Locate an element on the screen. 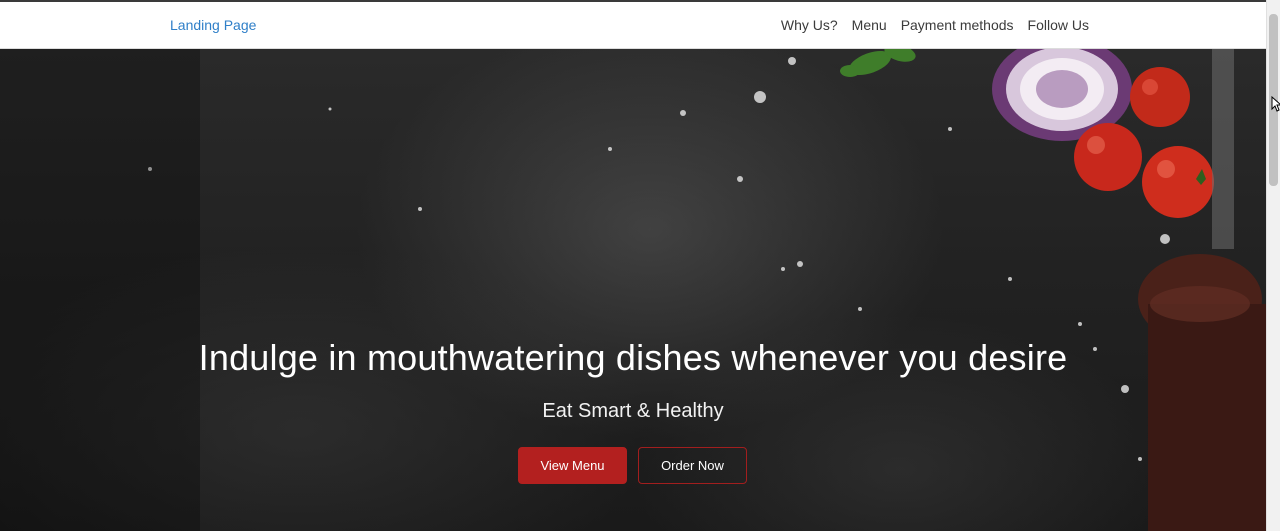 This screenshot has height=531, width=1280. mouse-cursor-icon is located at coordinates (1275, 104).